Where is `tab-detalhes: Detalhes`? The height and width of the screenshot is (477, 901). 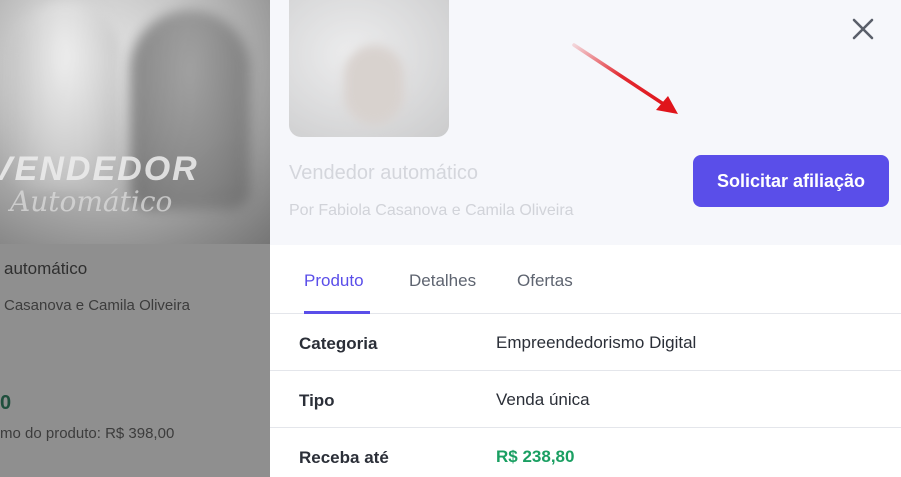
tab-detalhes: Detalhes is located at coordinates (442, 281).